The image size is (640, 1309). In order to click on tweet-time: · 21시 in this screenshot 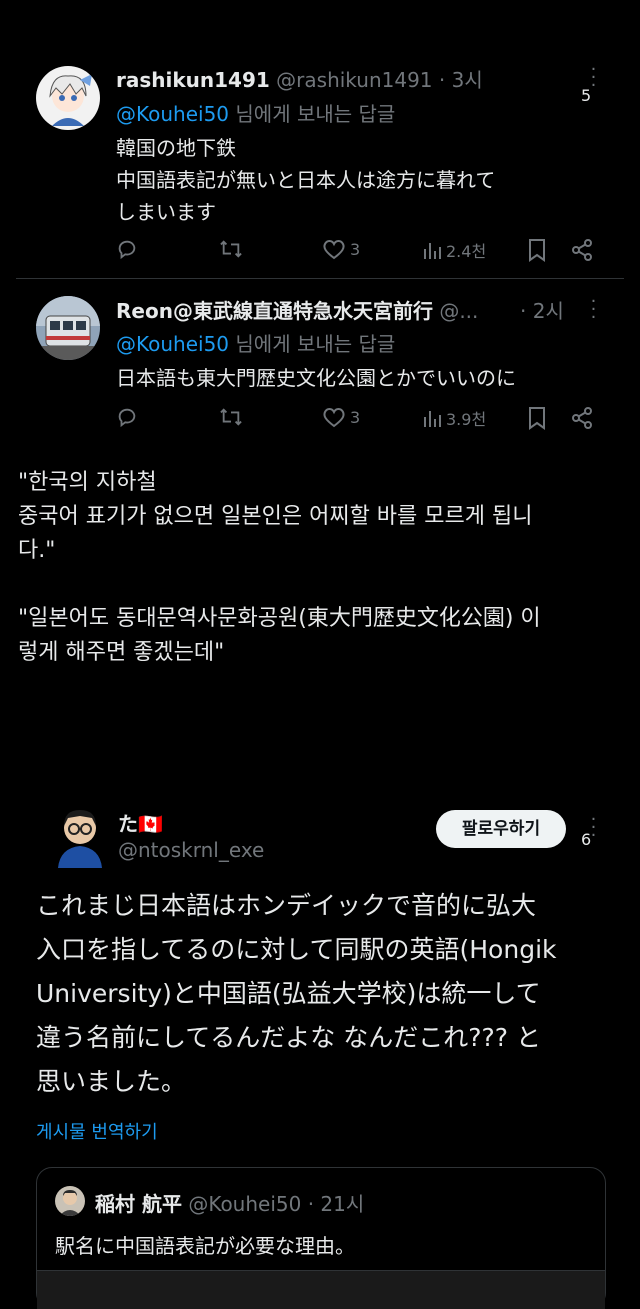, I will do `click(336, 1204)`.